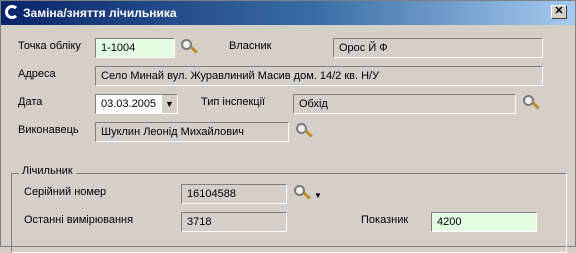 This screenshot has width=576, height=253. I want to click on owner-field: Орос Й Ф, so click(438, 48).